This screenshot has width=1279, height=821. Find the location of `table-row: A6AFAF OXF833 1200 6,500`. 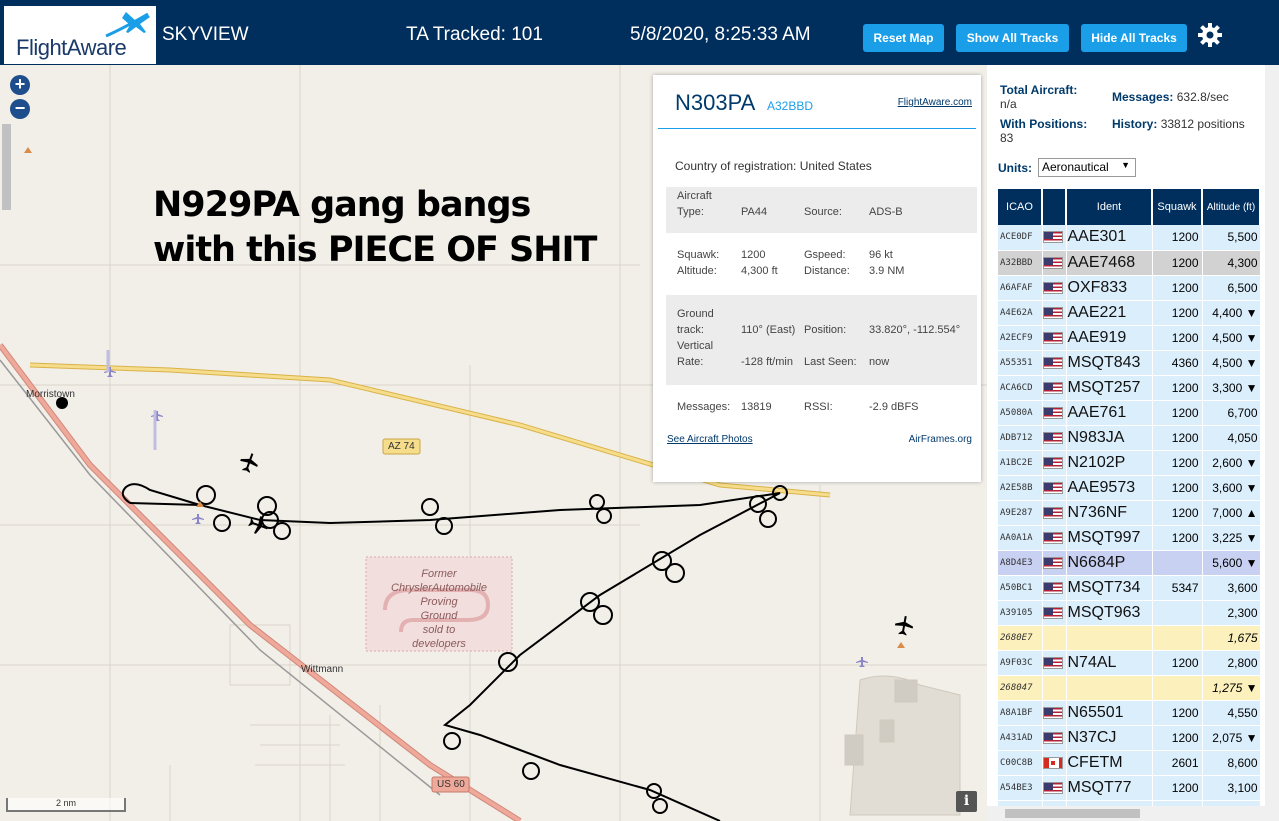

table-row: A6AFAF OXF833 1200 6,500 is located at coordinates (1129, 288).